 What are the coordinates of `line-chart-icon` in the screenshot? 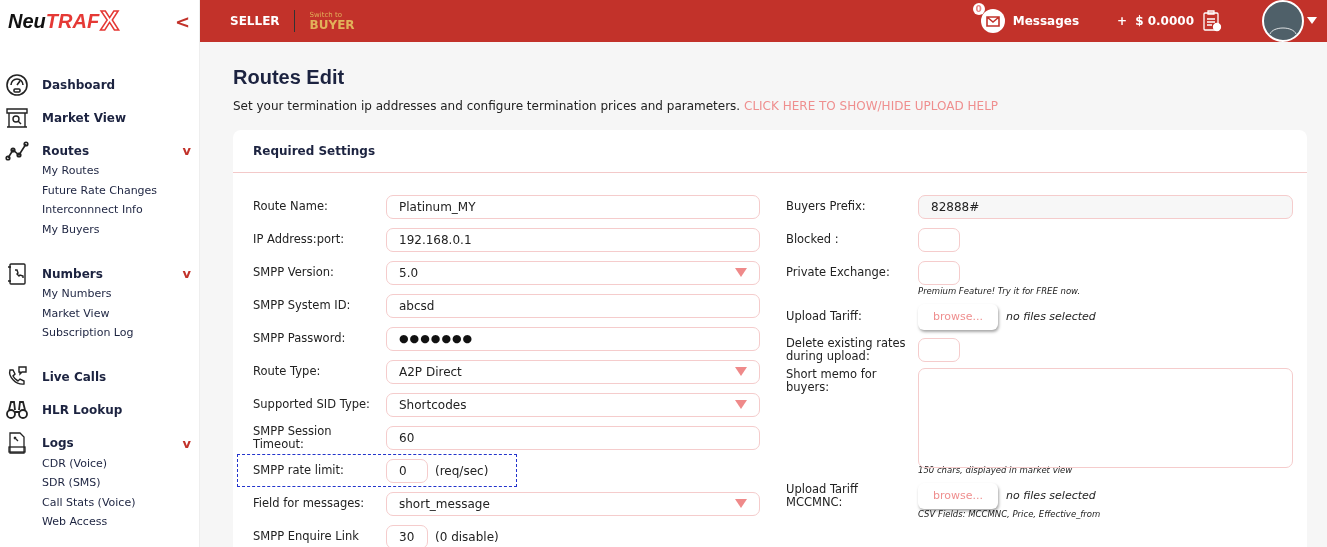 It's located at (17, 150).